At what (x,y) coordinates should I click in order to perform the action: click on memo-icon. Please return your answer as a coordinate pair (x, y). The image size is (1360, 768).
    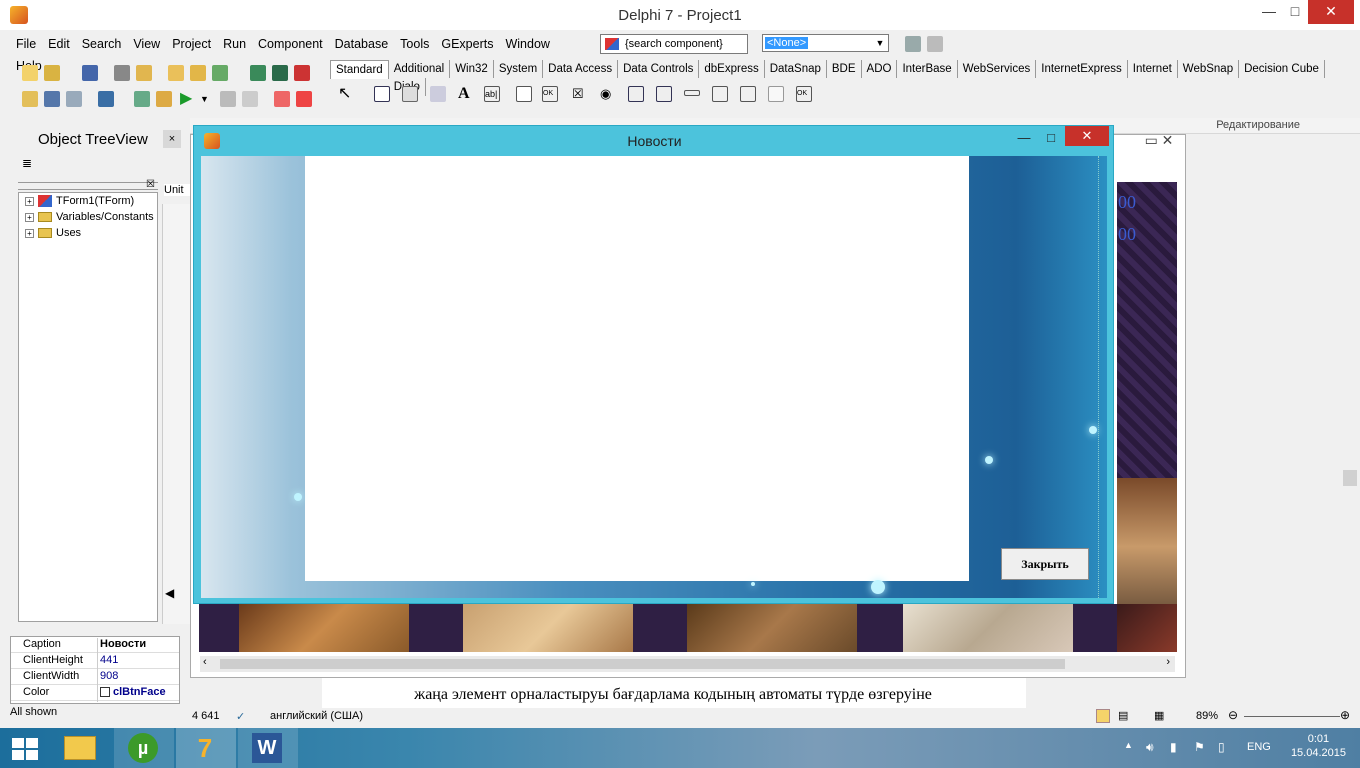
    Looking at the image, I should click on (524, 94).